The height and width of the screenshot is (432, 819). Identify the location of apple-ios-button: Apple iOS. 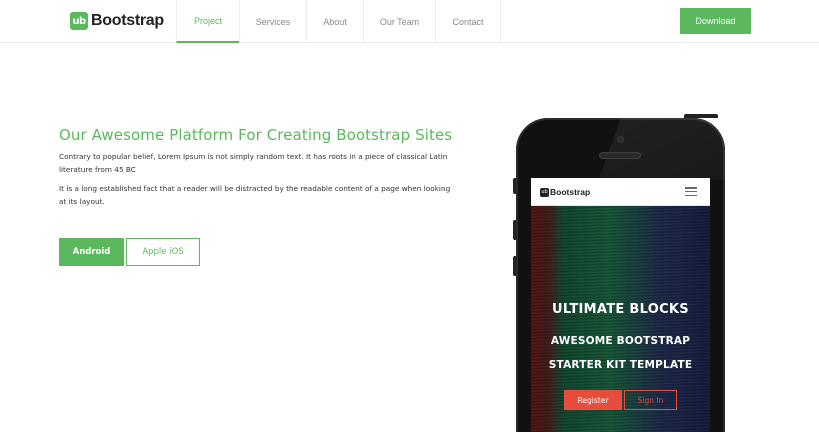
(163, 252).